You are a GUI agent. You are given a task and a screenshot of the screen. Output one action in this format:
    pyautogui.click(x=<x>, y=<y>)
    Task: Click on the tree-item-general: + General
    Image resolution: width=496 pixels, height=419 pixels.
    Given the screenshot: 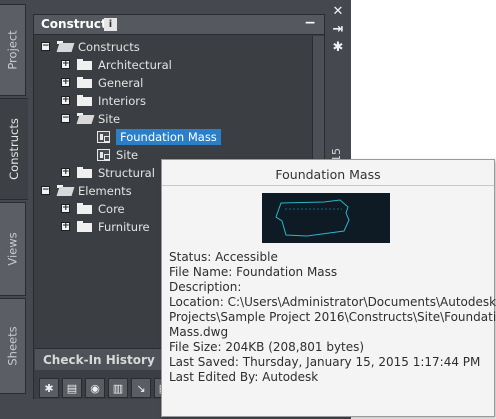 What is the action you would take?
    pyautogui.click(x=102, y=82)
    